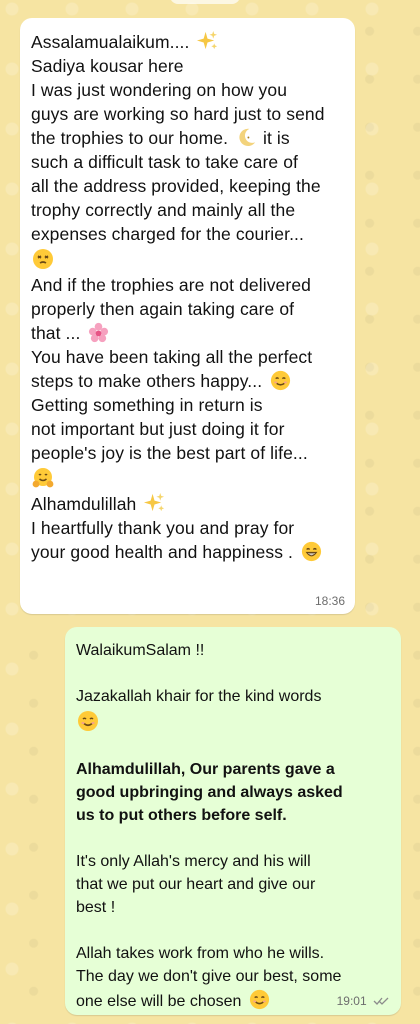  I want to click on message-line: Alhamdulillah, so click(187, 504).